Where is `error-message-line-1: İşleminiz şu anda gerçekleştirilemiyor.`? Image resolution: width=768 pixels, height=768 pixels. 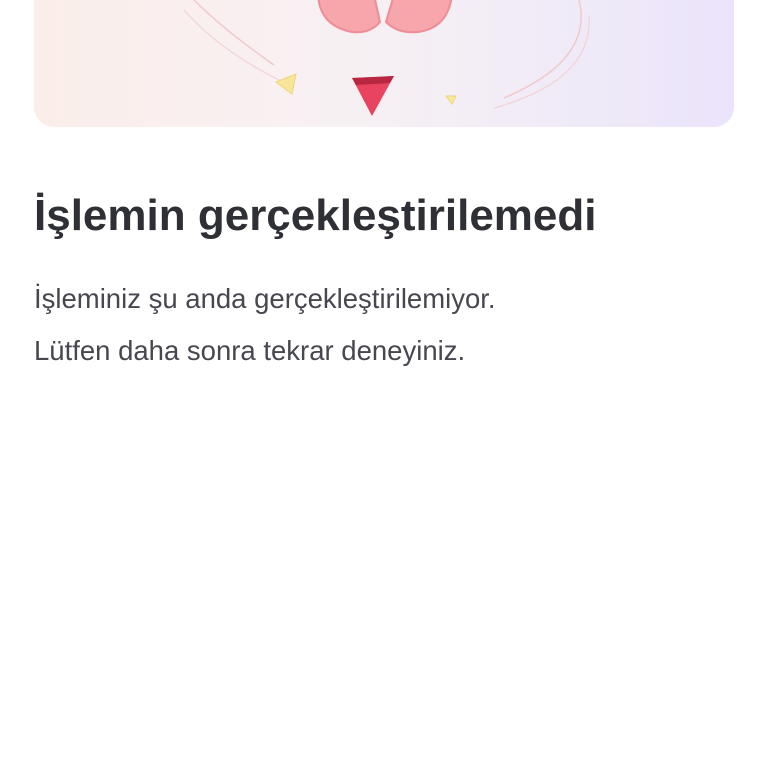
error-message-line-1: İşleminiz şu anda gerçekleştirilemiyor. is located at coordinates (265, 298).